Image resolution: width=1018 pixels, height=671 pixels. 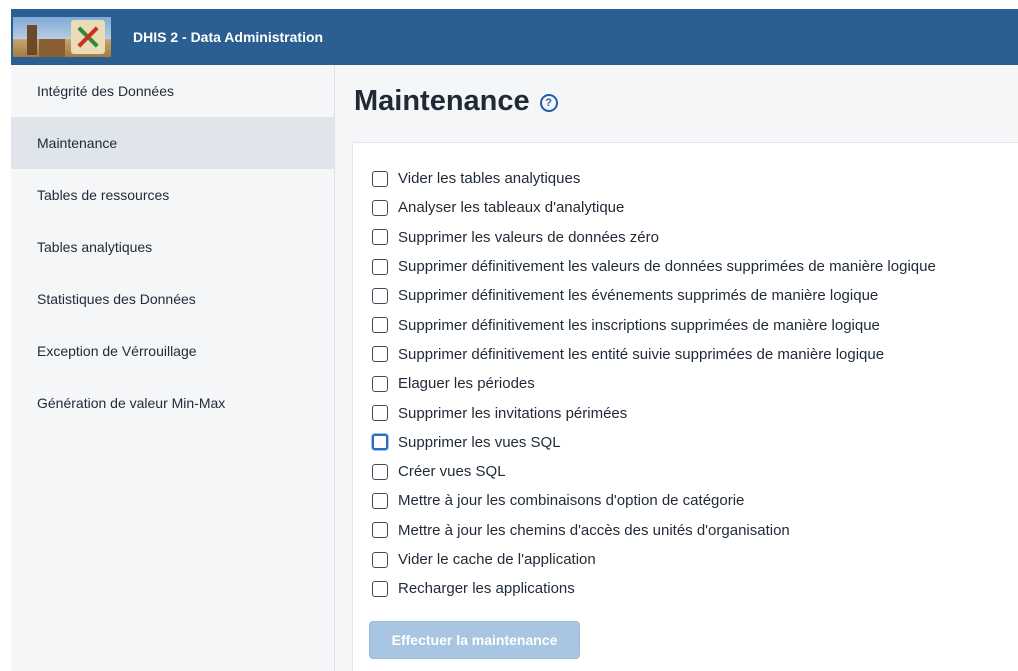 I want to click on option-supprimer-valeurs-zero: Supprimer les valeurs de données zéro, so click(x=654, y=237).